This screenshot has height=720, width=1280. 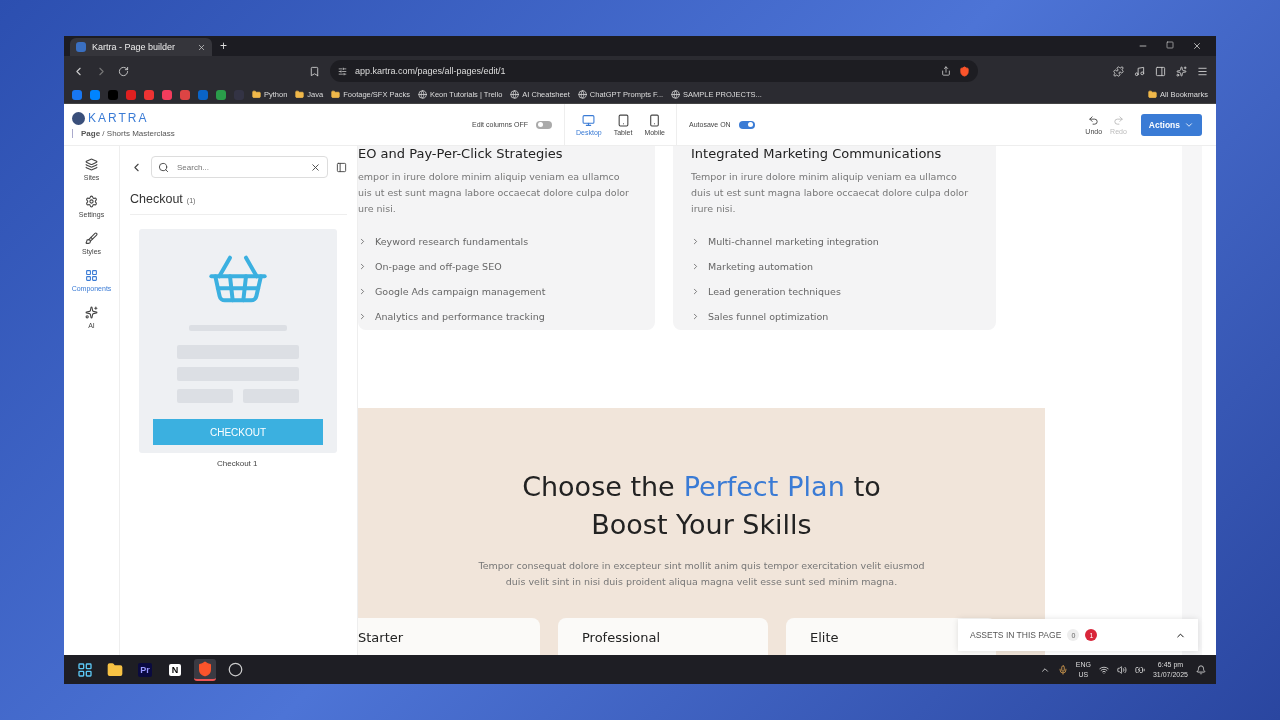 I want to click on description-line: empor in irure dolore minim aliquip veniam ea ullamco, so click(x=489, y=177).